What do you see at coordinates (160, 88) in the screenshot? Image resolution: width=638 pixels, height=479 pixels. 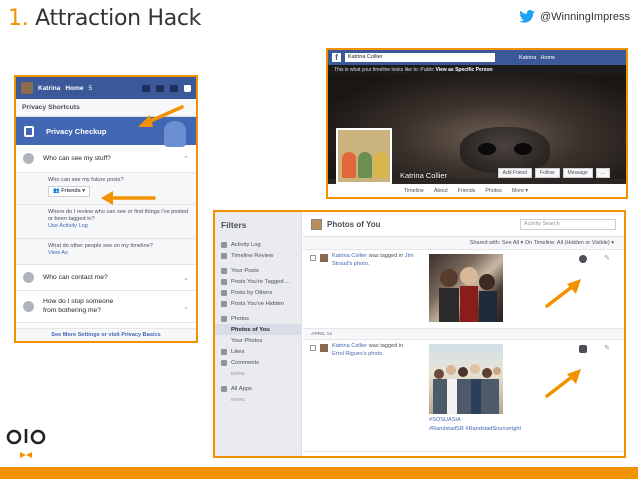 I see `messages-icon` at bounding box center [160, 88].